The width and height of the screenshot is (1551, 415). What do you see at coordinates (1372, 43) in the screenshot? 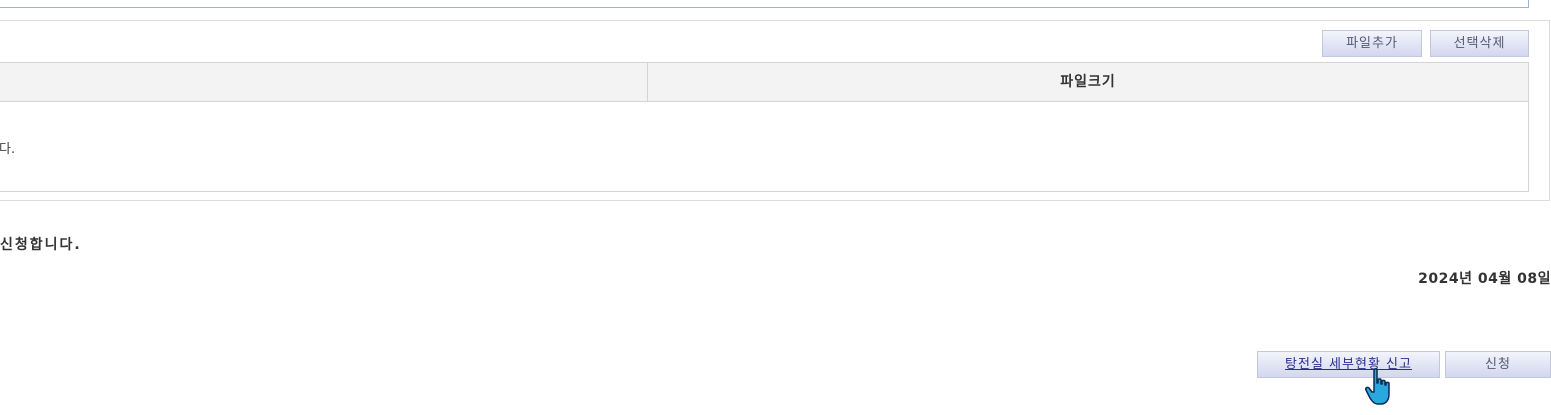
I see `add-file-button: 파일추가` at bounding box center [1372, 43].